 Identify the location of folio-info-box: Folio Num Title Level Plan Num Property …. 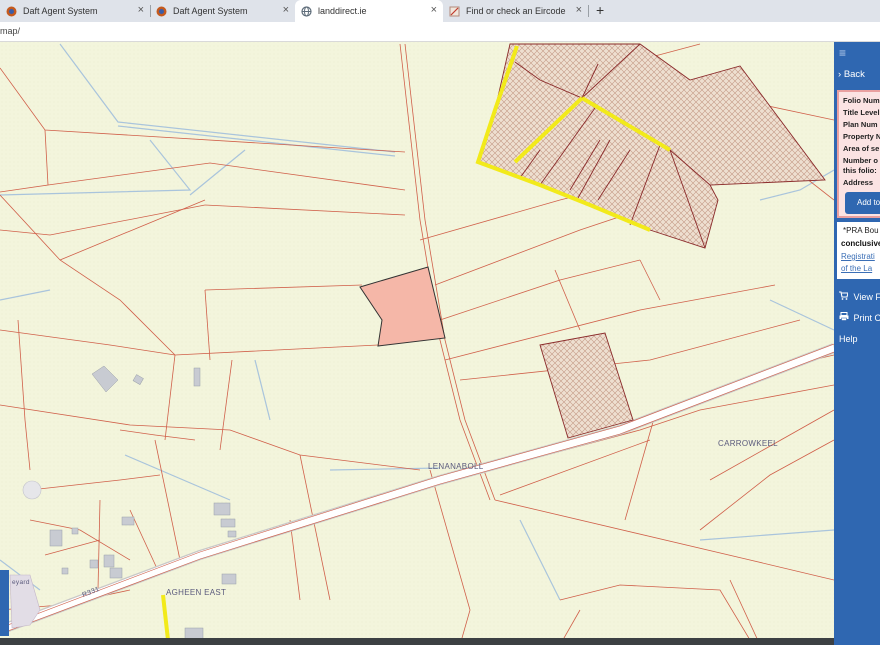
(858, 154).